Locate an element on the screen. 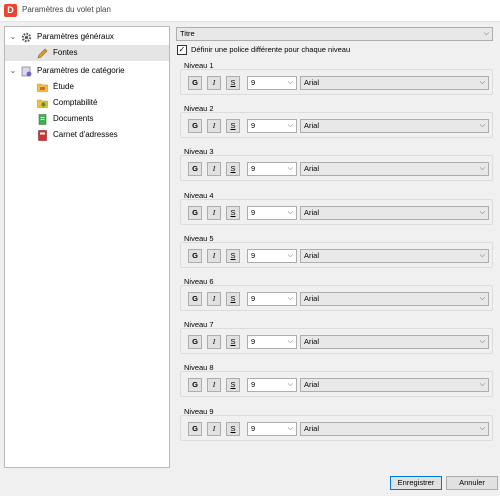  tree-item-address-book: Carnet d'adresses is located at coordinates (87, 135).